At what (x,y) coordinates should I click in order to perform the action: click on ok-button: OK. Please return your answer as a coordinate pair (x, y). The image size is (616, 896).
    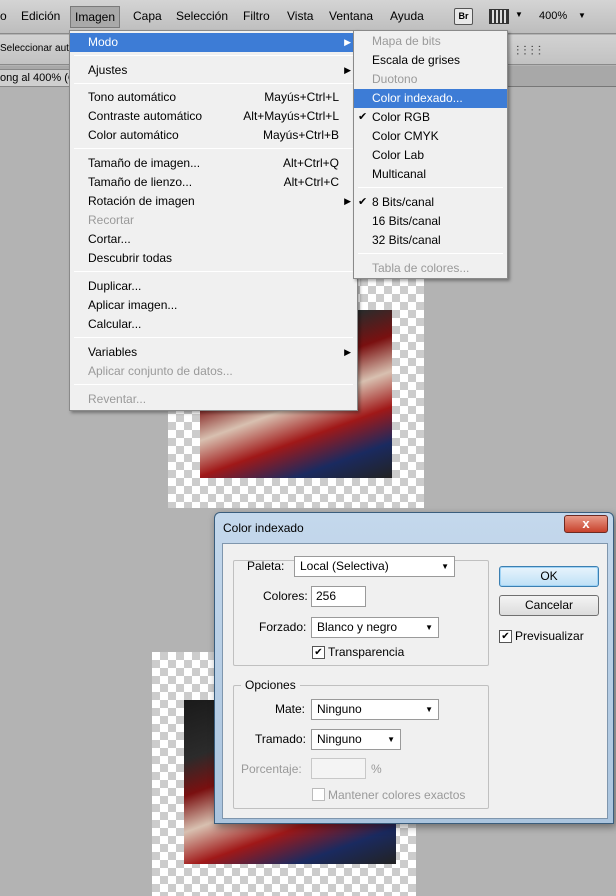
    Looking at the image, I should click on (549, 576).